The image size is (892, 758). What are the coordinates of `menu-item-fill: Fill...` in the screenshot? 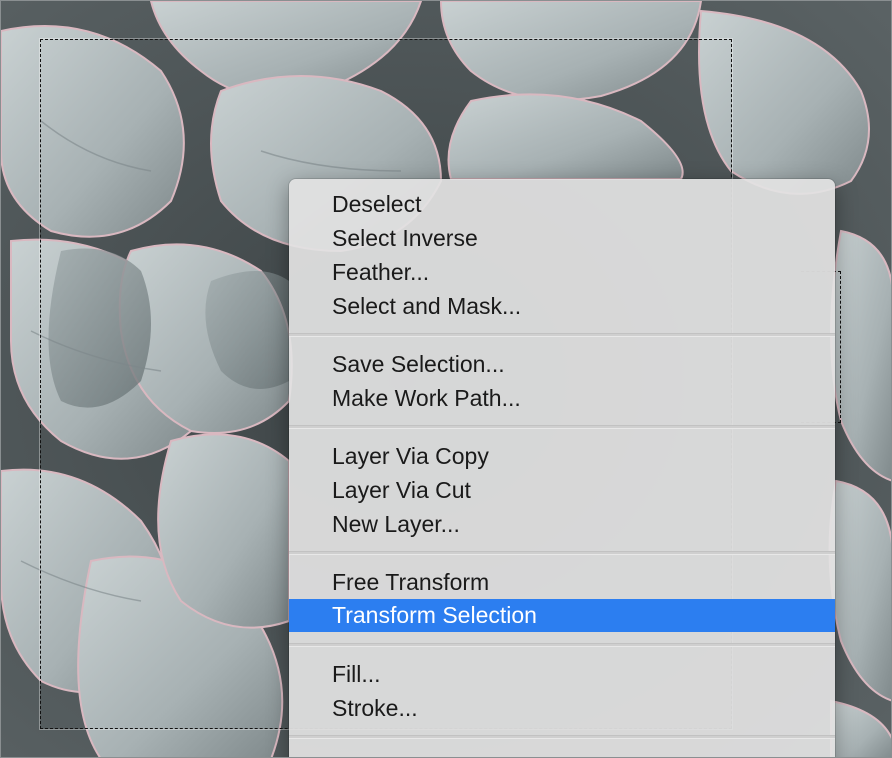 It's located at (562, 674).